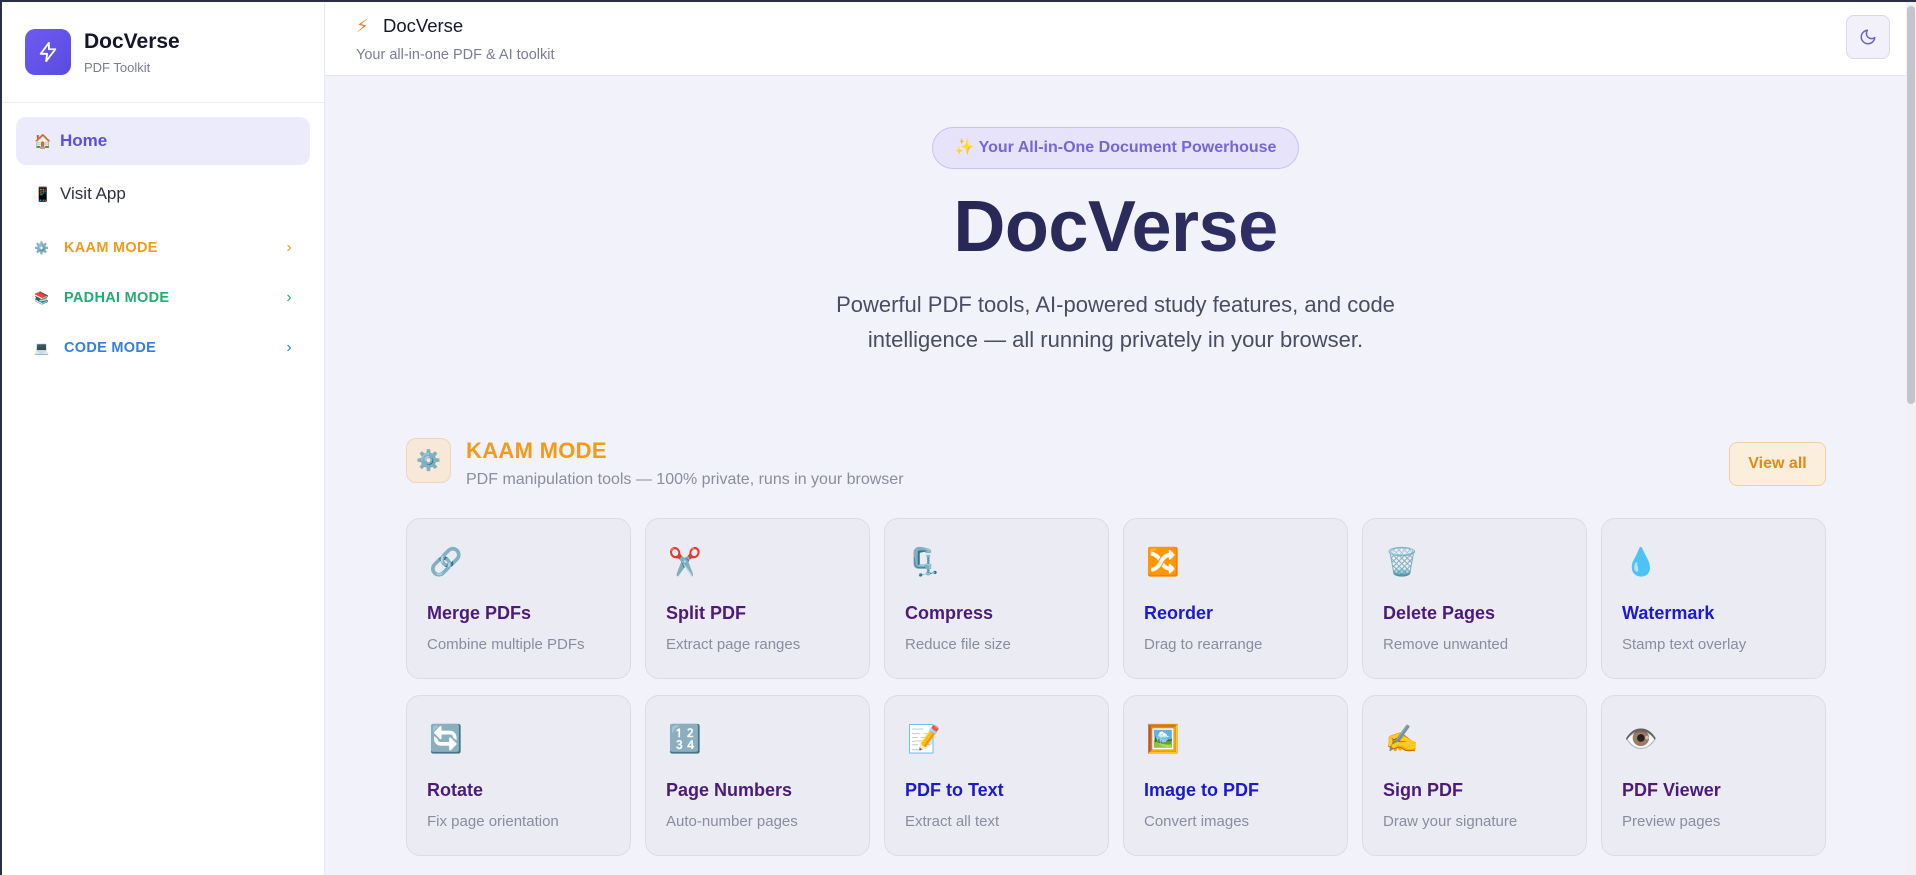  What do you see at coordinates (924, 562) in the screenshot?
I see `clamp-icon: 🗜️` at bounding box center [924, 562].